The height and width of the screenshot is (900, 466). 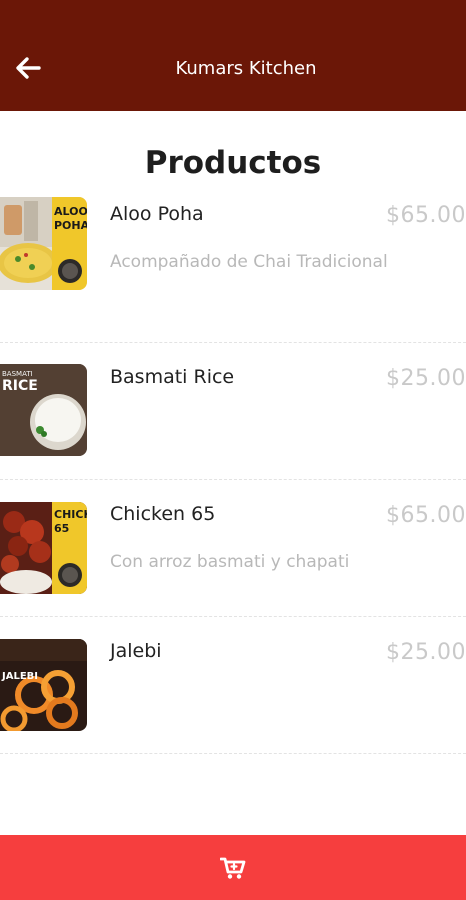 I want to click on cart-button, so click(x=233, y=867).